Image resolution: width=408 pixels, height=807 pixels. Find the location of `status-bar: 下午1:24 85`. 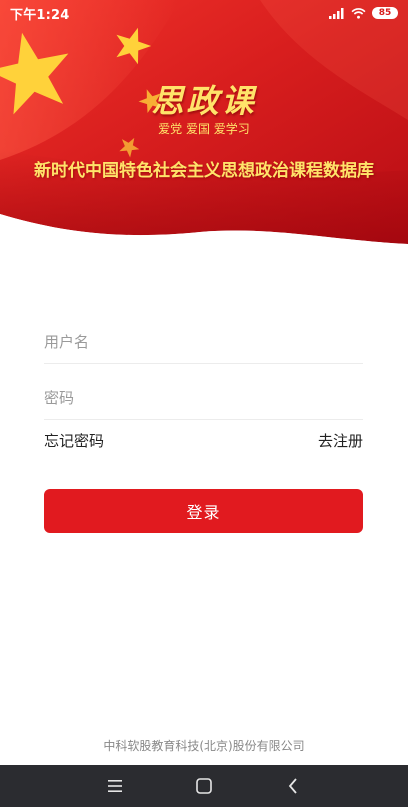

status-bar: 下午1:24 85 is located at coordinates (204, 13).